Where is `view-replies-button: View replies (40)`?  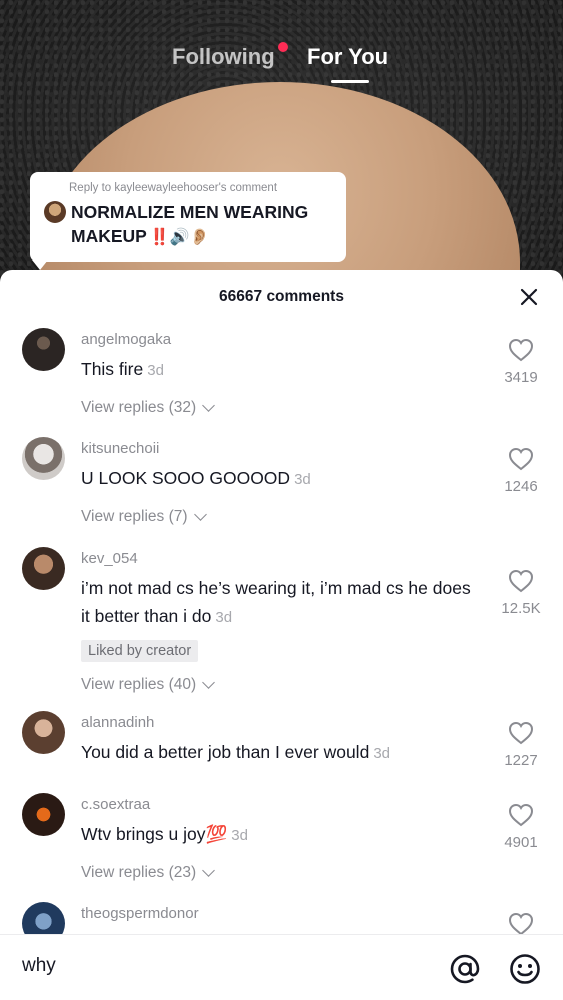 view-replies-button: View replies (40) is located at coordinates (148, 685).